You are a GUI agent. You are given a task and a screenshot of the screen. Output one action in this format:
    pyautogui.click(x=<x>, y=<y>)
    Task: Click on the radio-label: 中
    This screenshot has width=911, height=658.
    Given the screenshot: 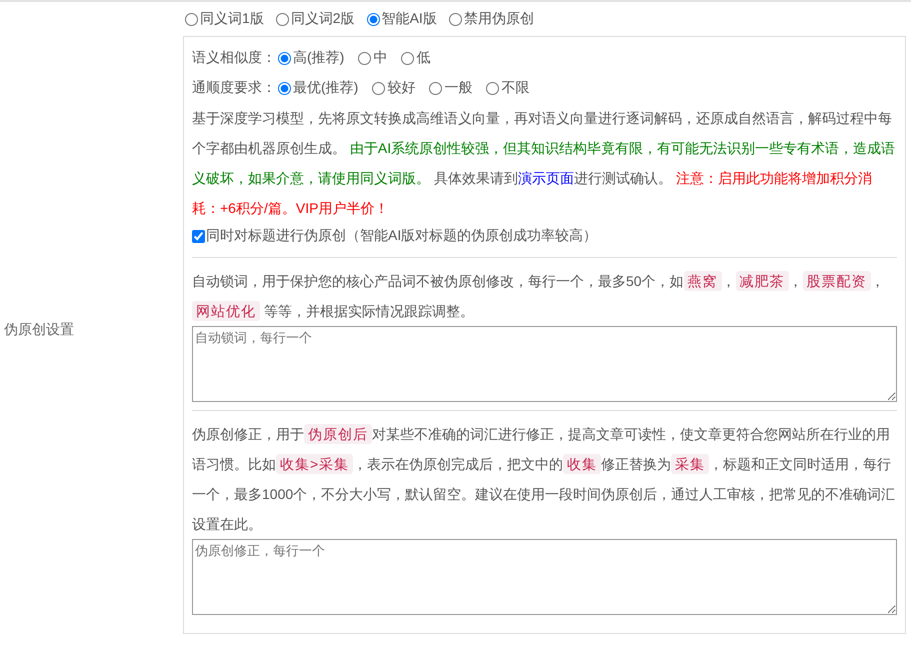 What is the action you would take?
    pyautogui.click(x=380, y=58)
    